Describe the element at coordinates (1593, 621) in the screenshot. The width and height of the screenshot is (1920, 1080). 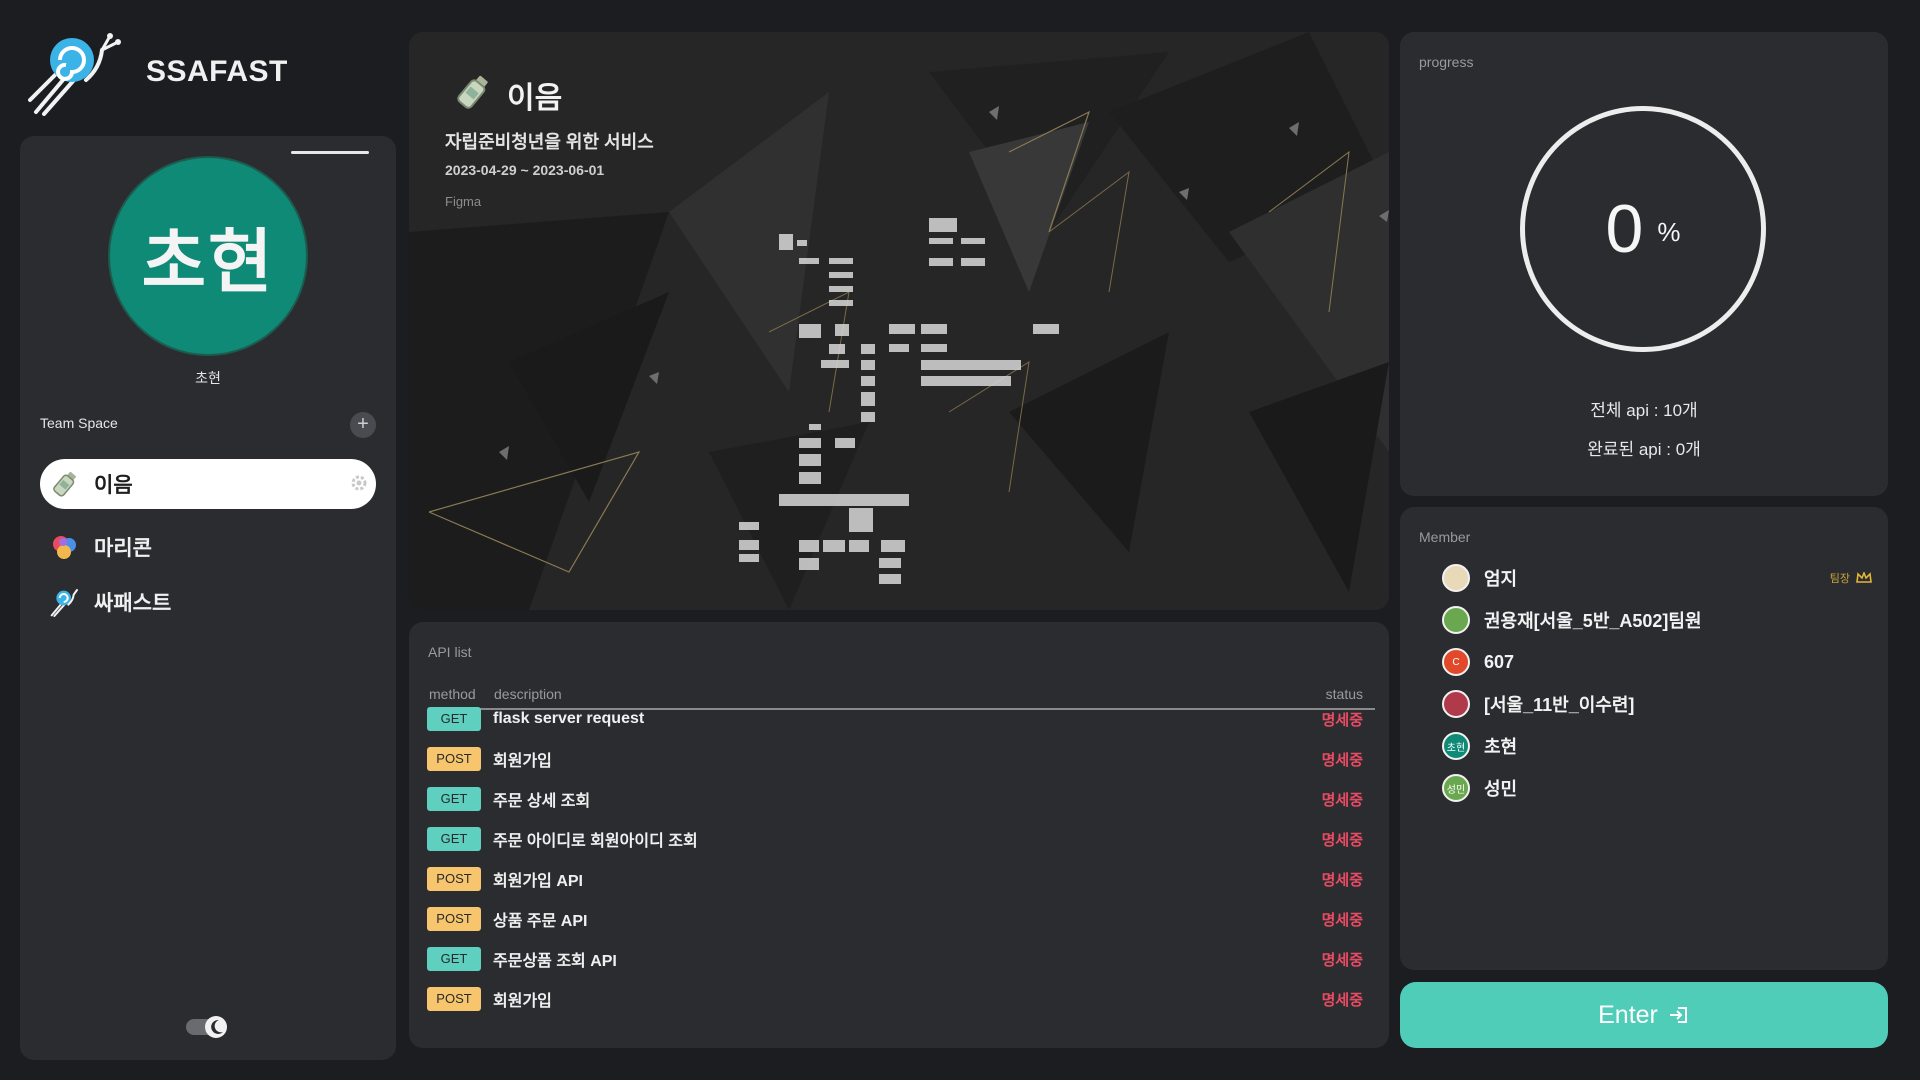
I see `member-name: 권용재[서울_5반_A502]팀원` at that location.